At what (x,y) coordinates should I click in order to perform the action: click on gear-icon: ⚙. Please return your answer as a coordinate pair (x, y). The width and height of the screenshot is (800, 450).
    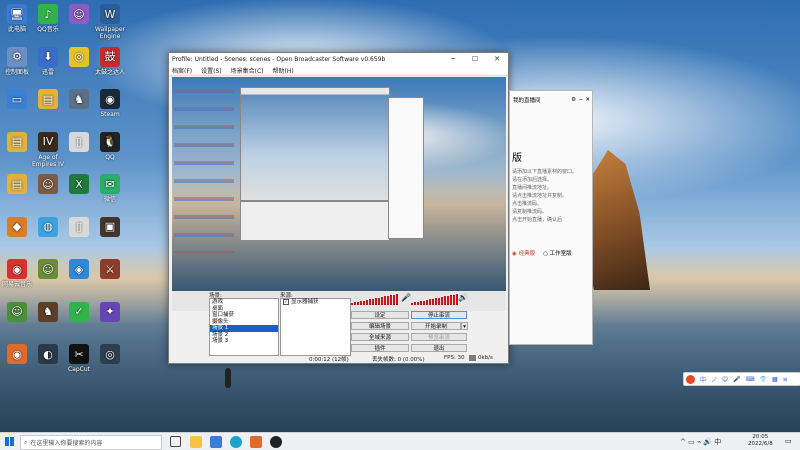
    Looking at the image, I should click on (573, 100).